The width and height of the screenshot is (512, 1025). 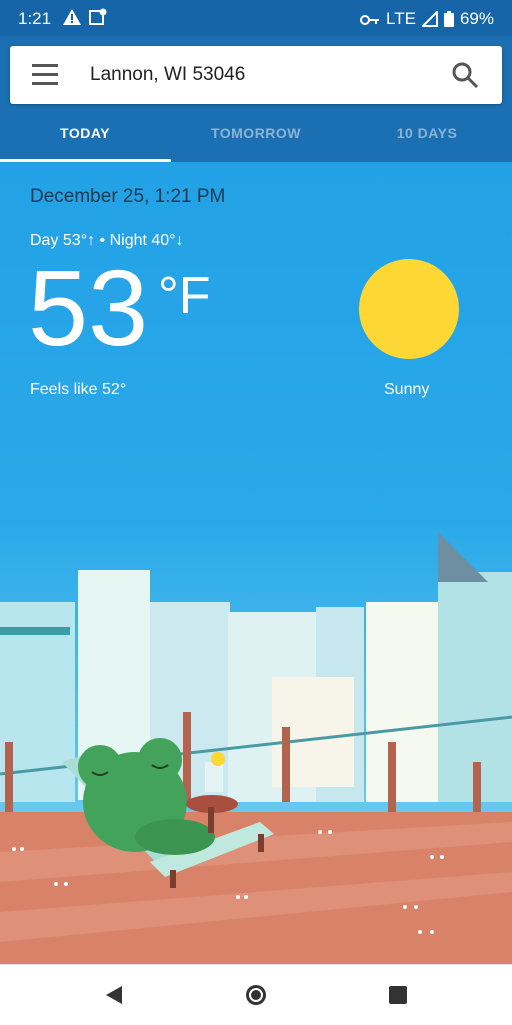 I want to click on battery-icon, so click(x=448, y=19).